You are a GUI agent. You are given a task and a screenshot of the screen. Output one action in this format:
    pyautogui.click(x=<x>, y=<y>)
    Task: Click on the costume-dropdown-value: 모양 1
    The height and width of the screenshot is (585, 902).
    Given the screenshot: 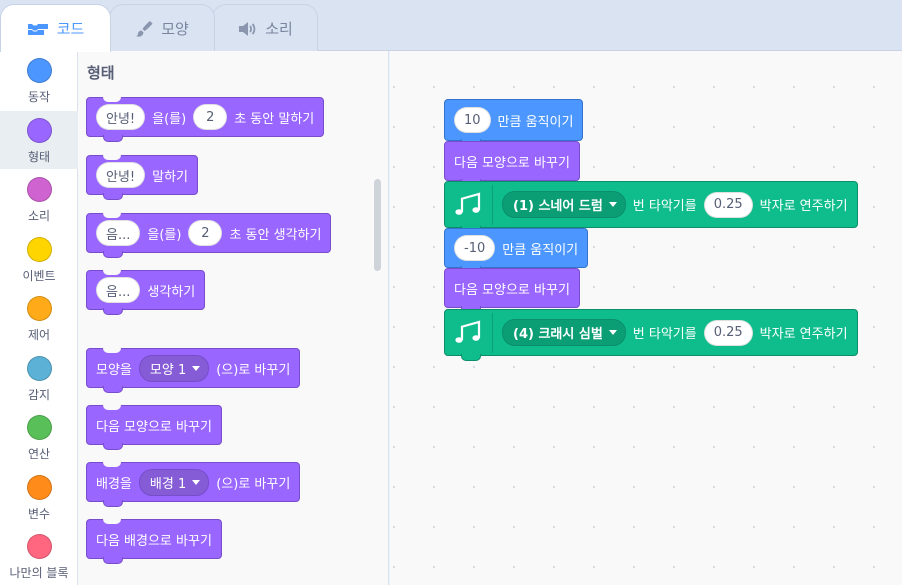 What is the action you would take?
    pyautogui.click(x=168, y=370)
    